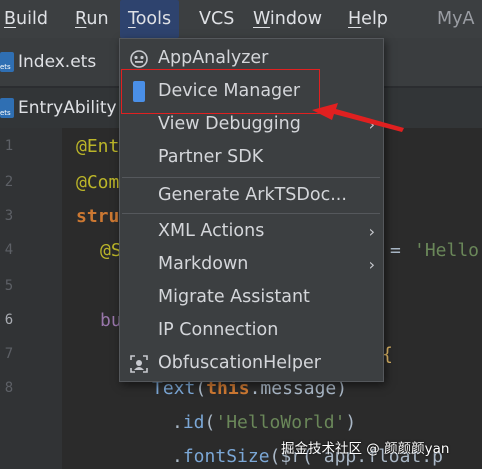  Describe the element at coordinates (251, 330) in the screenshot. I see `menu-item-ip-connection: IP Connection` at that location.